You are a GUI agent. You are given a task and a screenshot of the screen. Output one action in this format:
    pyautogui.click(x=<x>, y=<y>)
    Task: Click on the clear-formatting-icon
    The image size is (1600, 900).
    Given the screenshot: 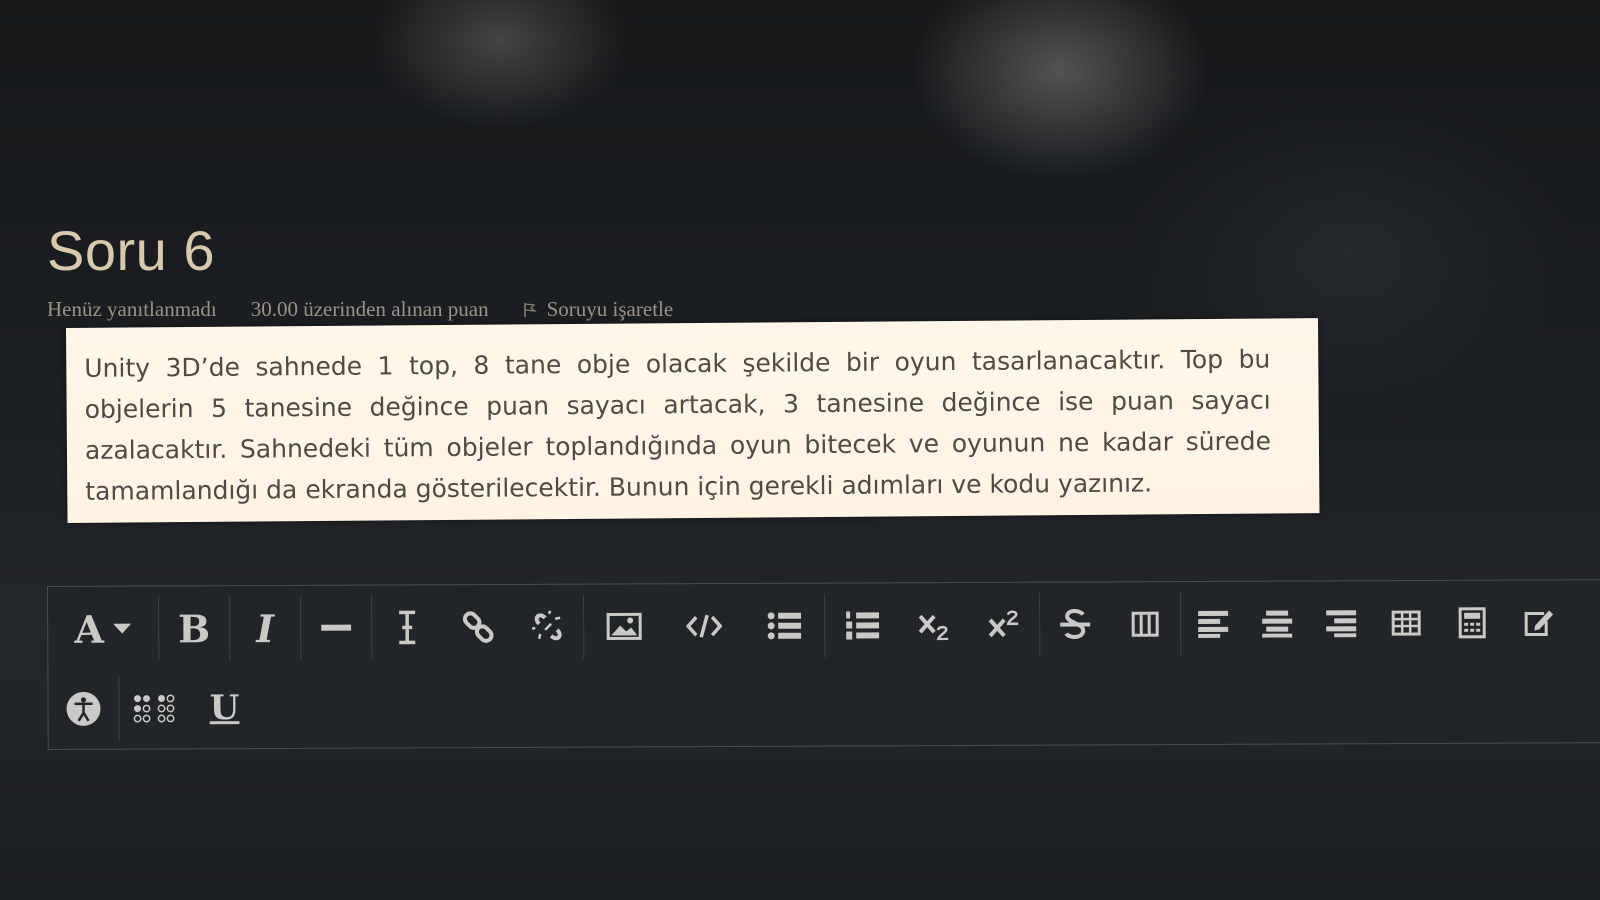 What is the action you would take?
    pyautogui.click(x=407, y=627)
    